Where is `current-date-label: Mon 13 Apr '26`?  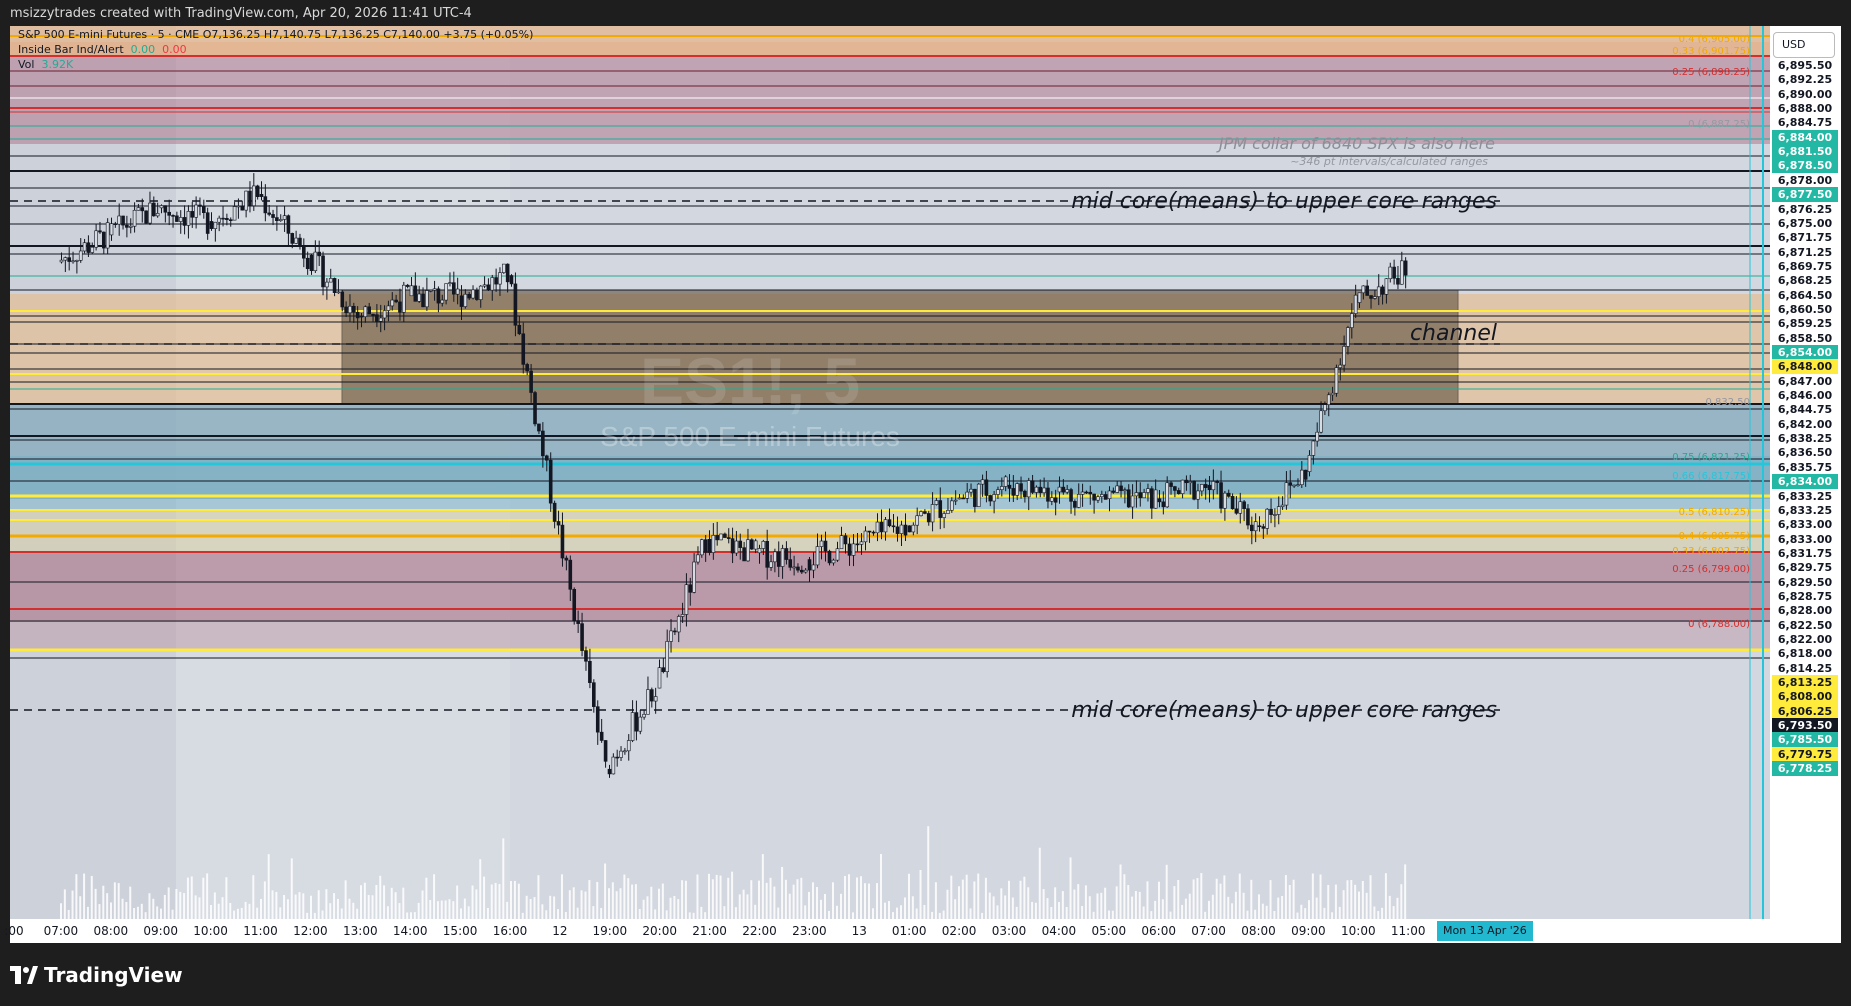 current-date-label: Mon 13 Apr '26 is located at coordinates (1485, 931).